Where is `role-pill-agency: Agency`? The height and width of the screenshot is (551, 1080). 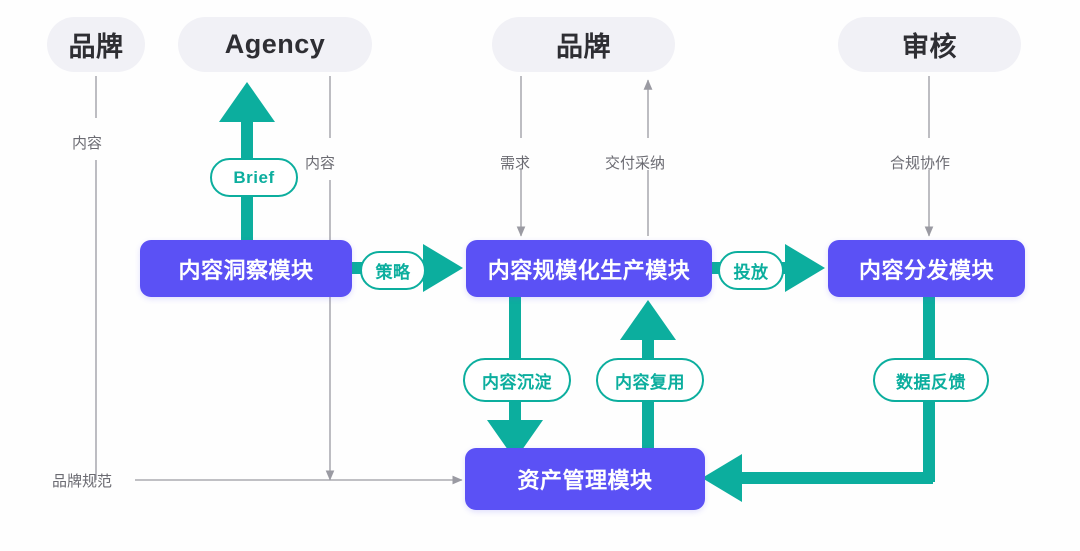
role-pill-agency: Agency is located at coordinates (275, 44).